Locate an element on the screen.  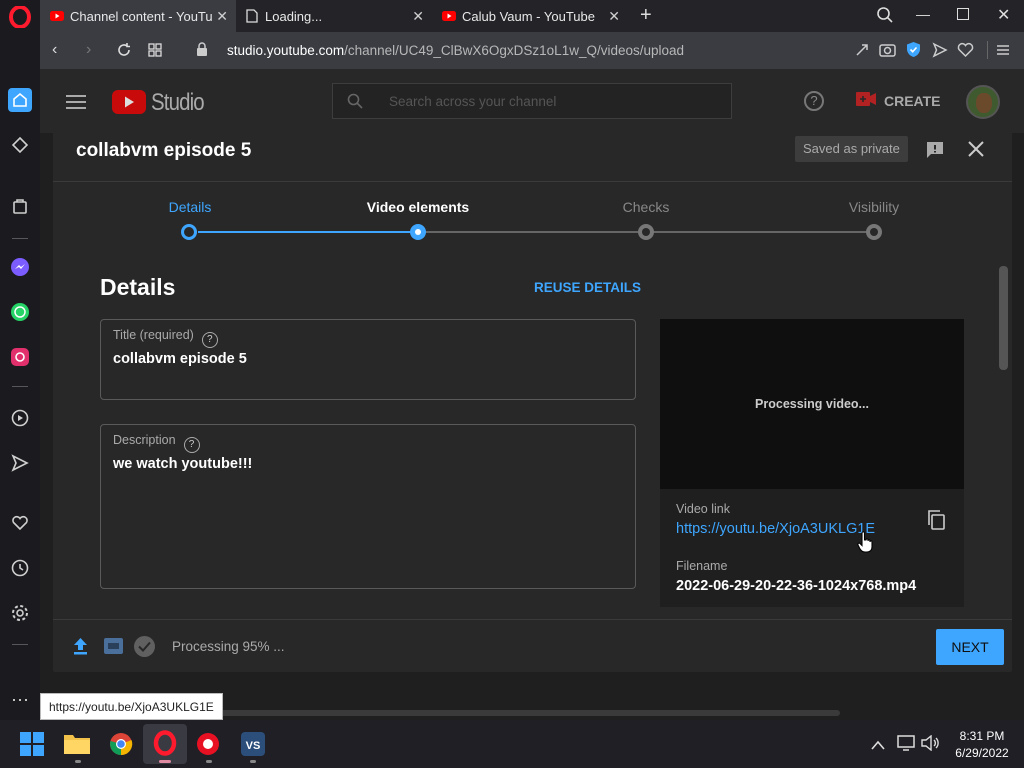
share-icon is located at coordinates (862, 52).